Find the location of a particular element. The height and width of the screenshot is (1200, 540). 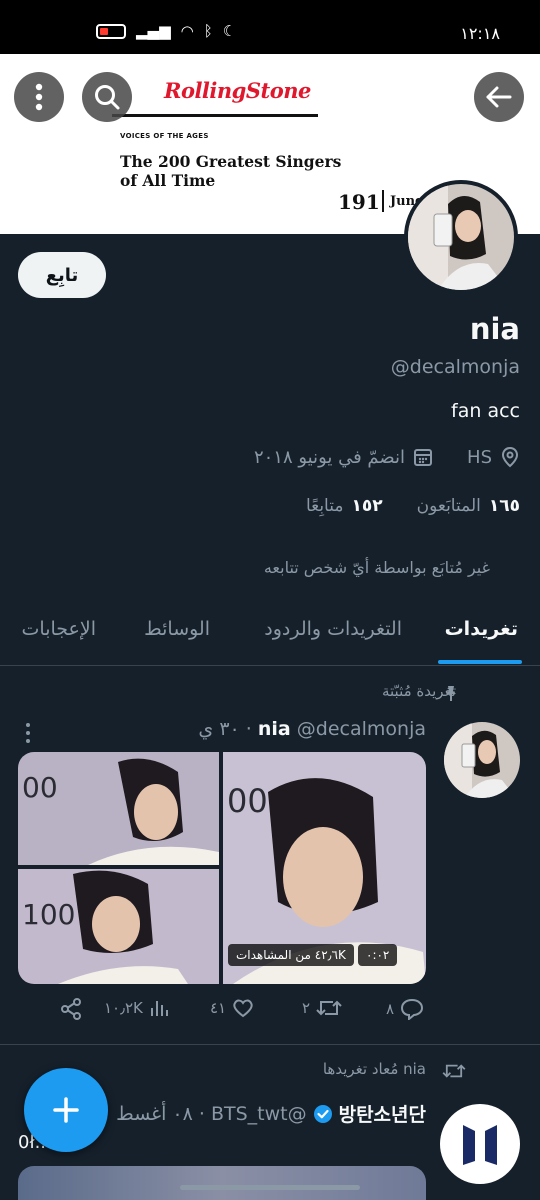

compose-tweet-button is located at coordinates (66, 1110).